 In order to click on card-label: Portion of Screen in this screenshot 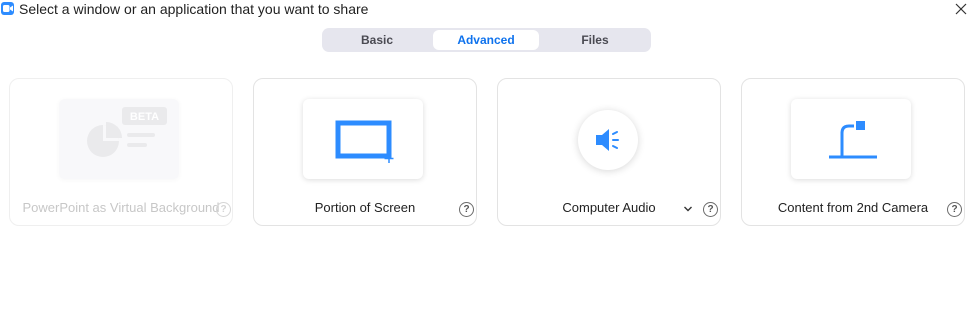, I will do `click(365, 207)`.